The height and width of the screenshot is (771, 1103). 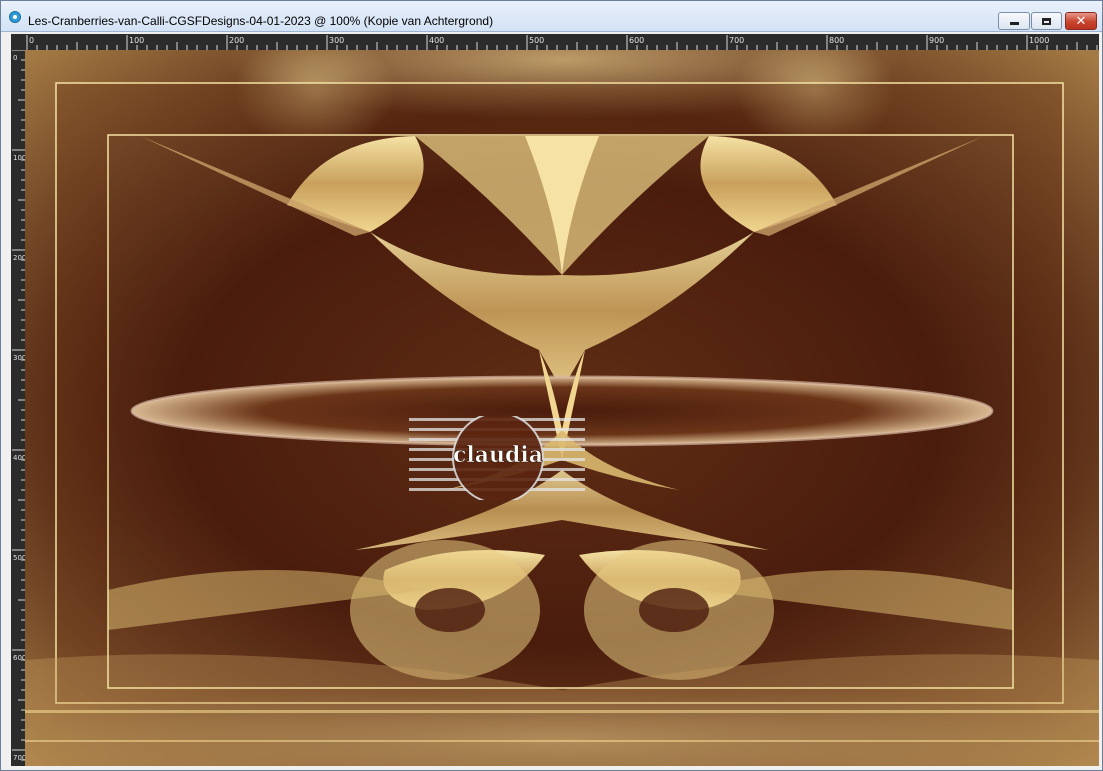 What do you see at coordinates (1039, 40) in the screenshot?
I see `ruler-label: 1000` at bounding box center [1039, 40].